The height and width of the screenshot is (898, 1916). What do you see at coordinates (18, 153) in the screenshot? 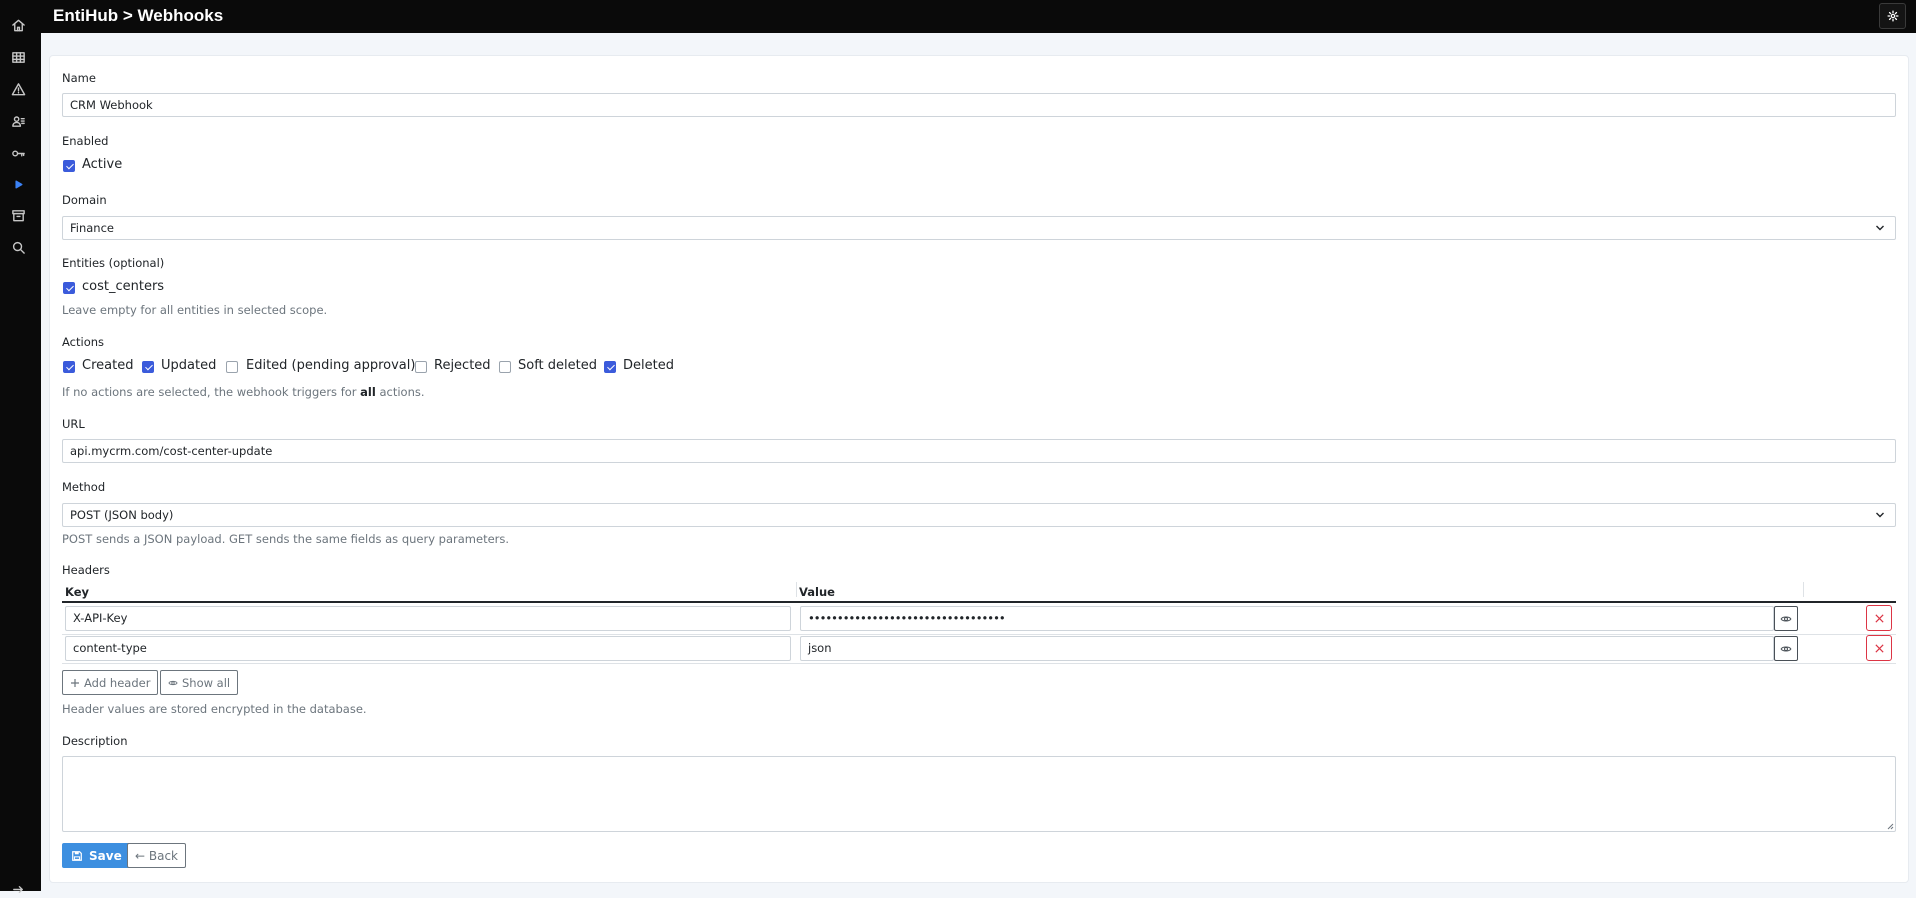
I see `key-icon` at bounding box center [18, 153].